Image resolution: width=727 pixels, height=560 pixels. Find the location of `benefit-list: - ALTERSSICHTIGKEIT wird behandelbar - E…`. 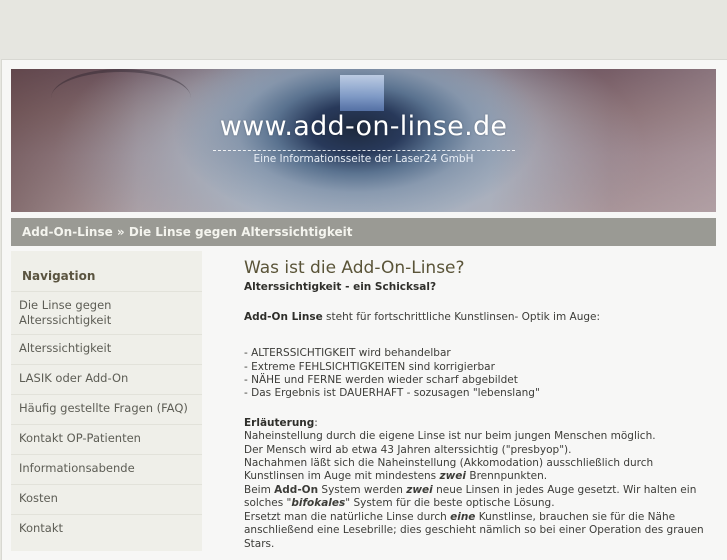

benefit-list: - ALTERSSICHTIGKEIT wird behandelbar - E… is located at coordinates (479, 374).